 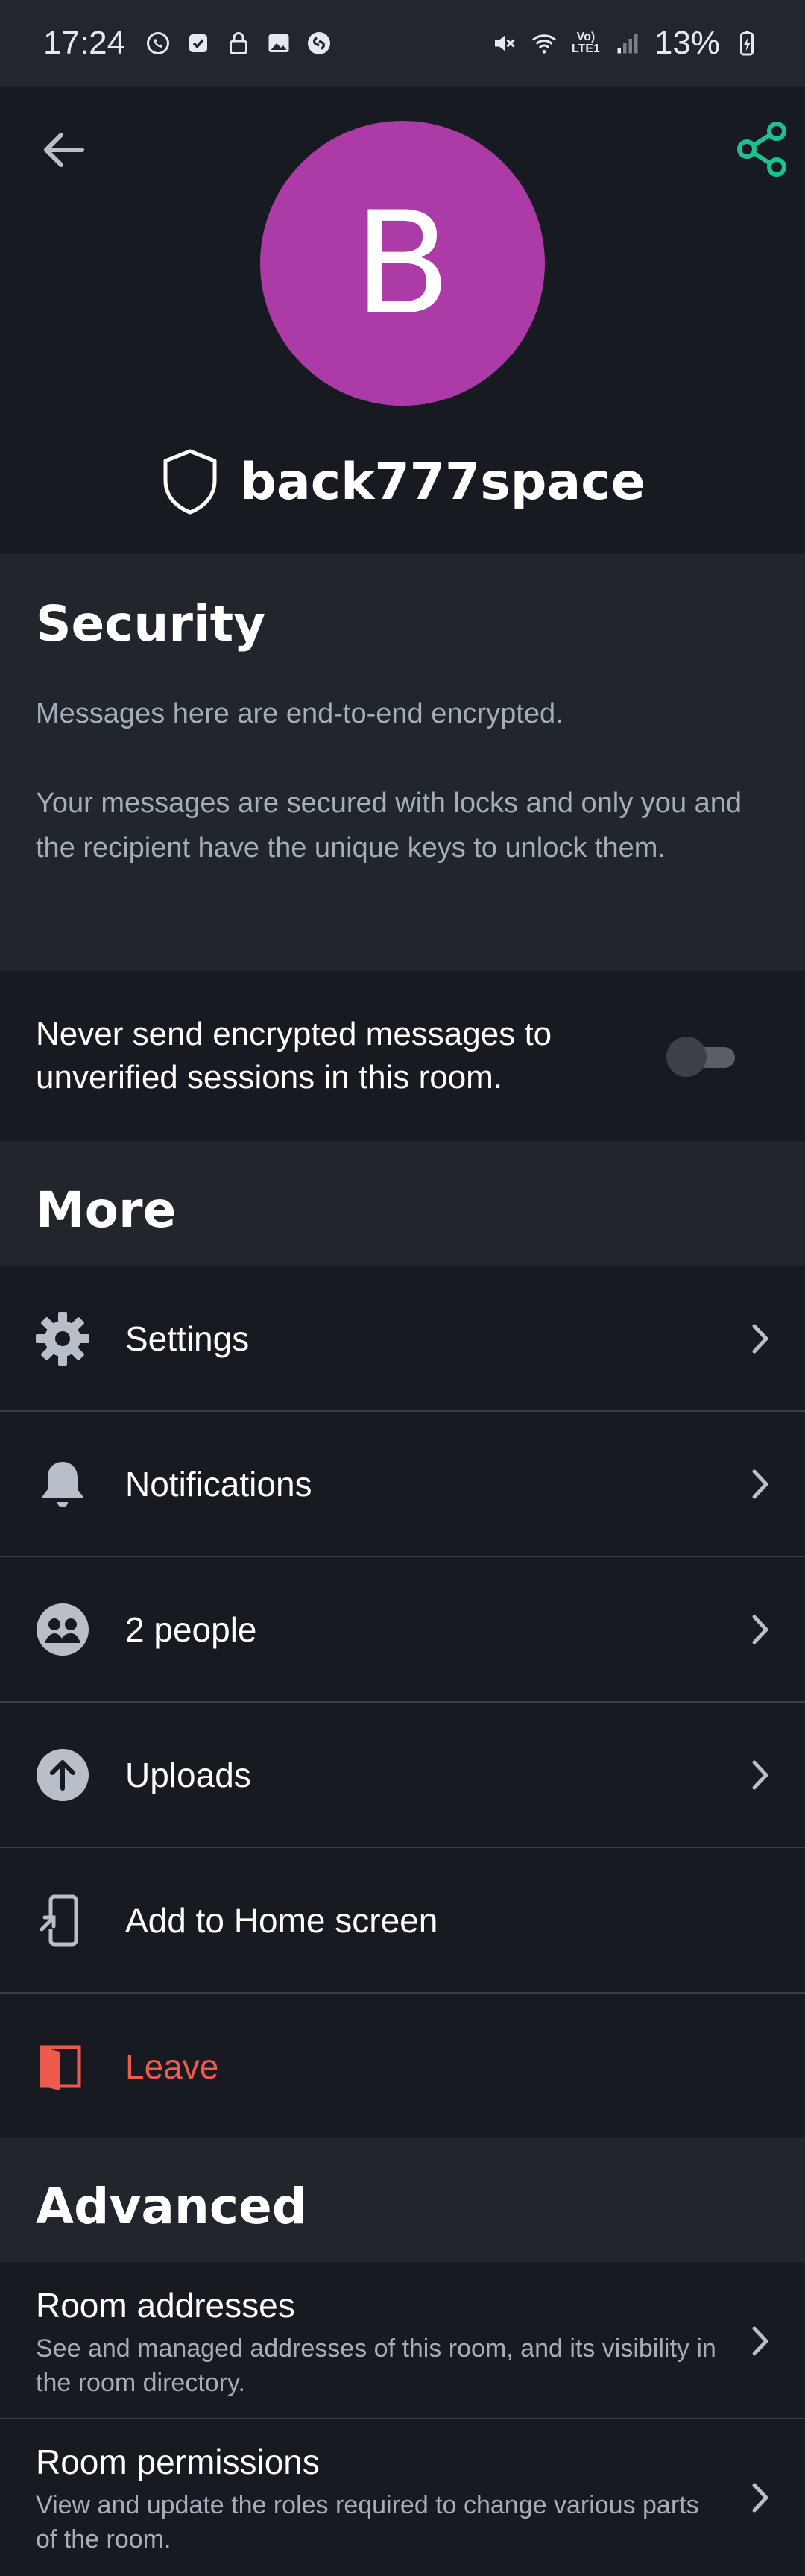 I want to click on menu-item-label: Settings, so click(x=187, y=1338).